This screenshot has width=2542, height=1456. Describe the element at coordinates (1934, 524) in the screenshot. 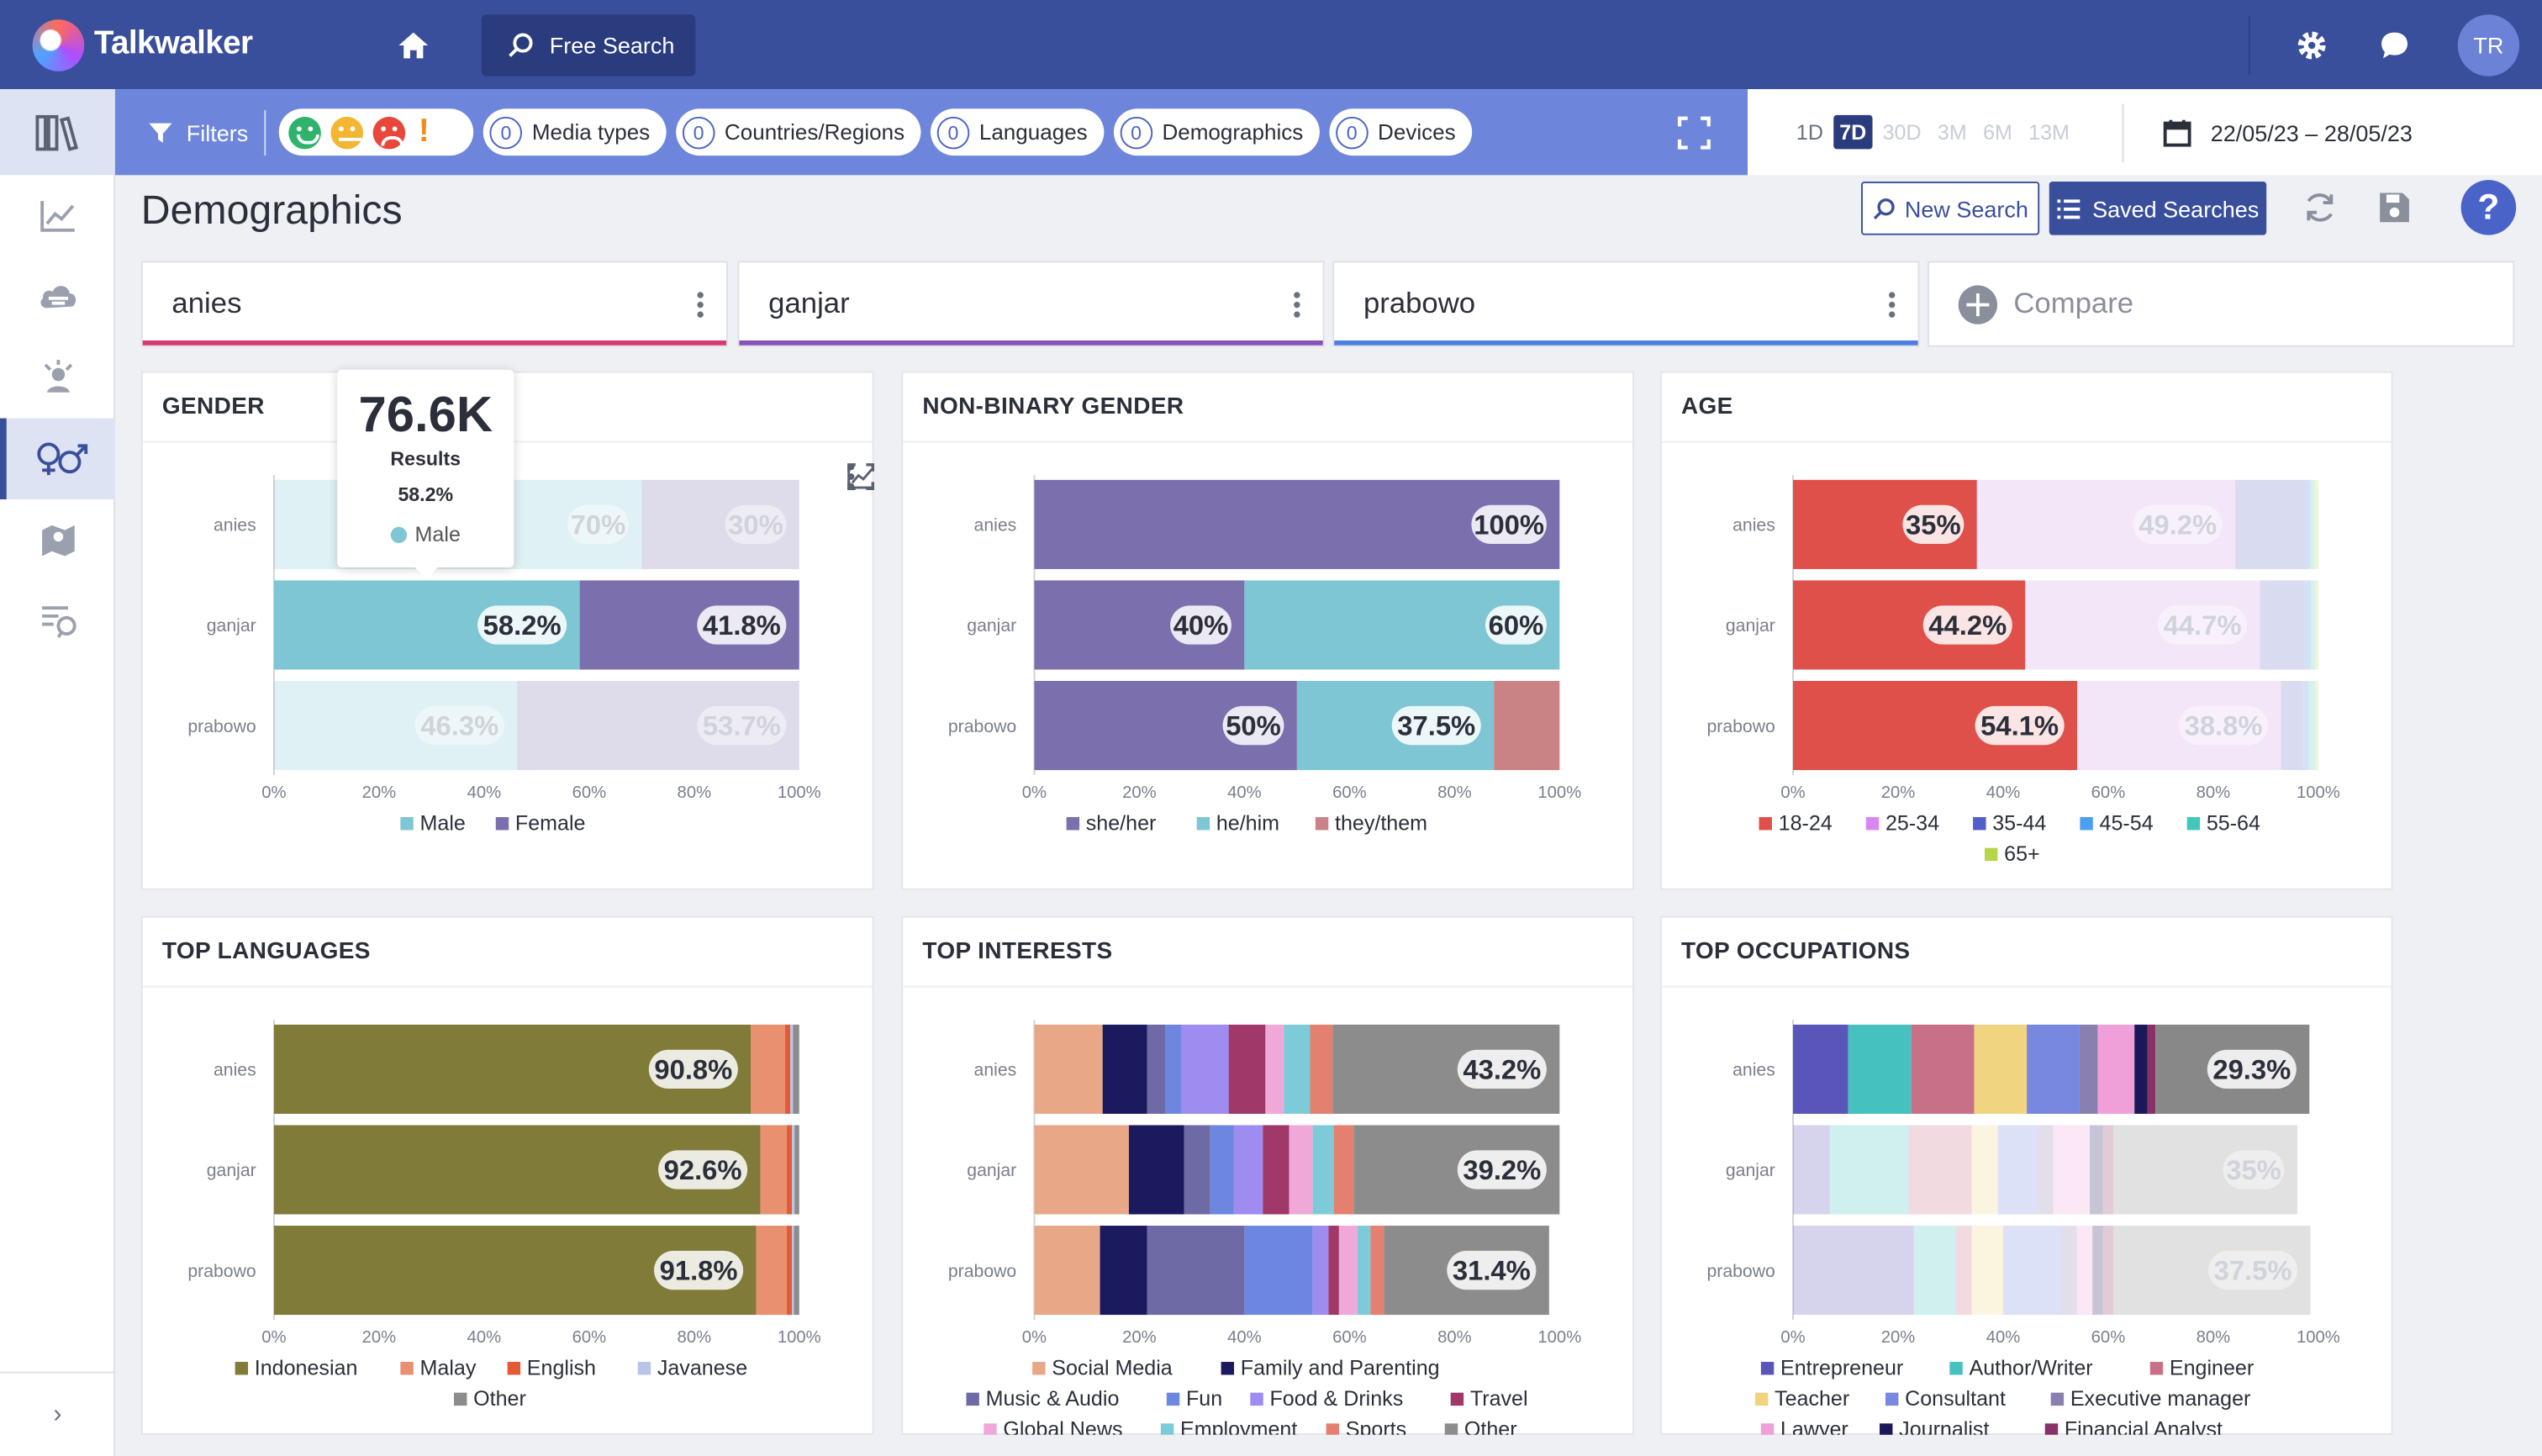

I see `data-label: 35%` at that location.